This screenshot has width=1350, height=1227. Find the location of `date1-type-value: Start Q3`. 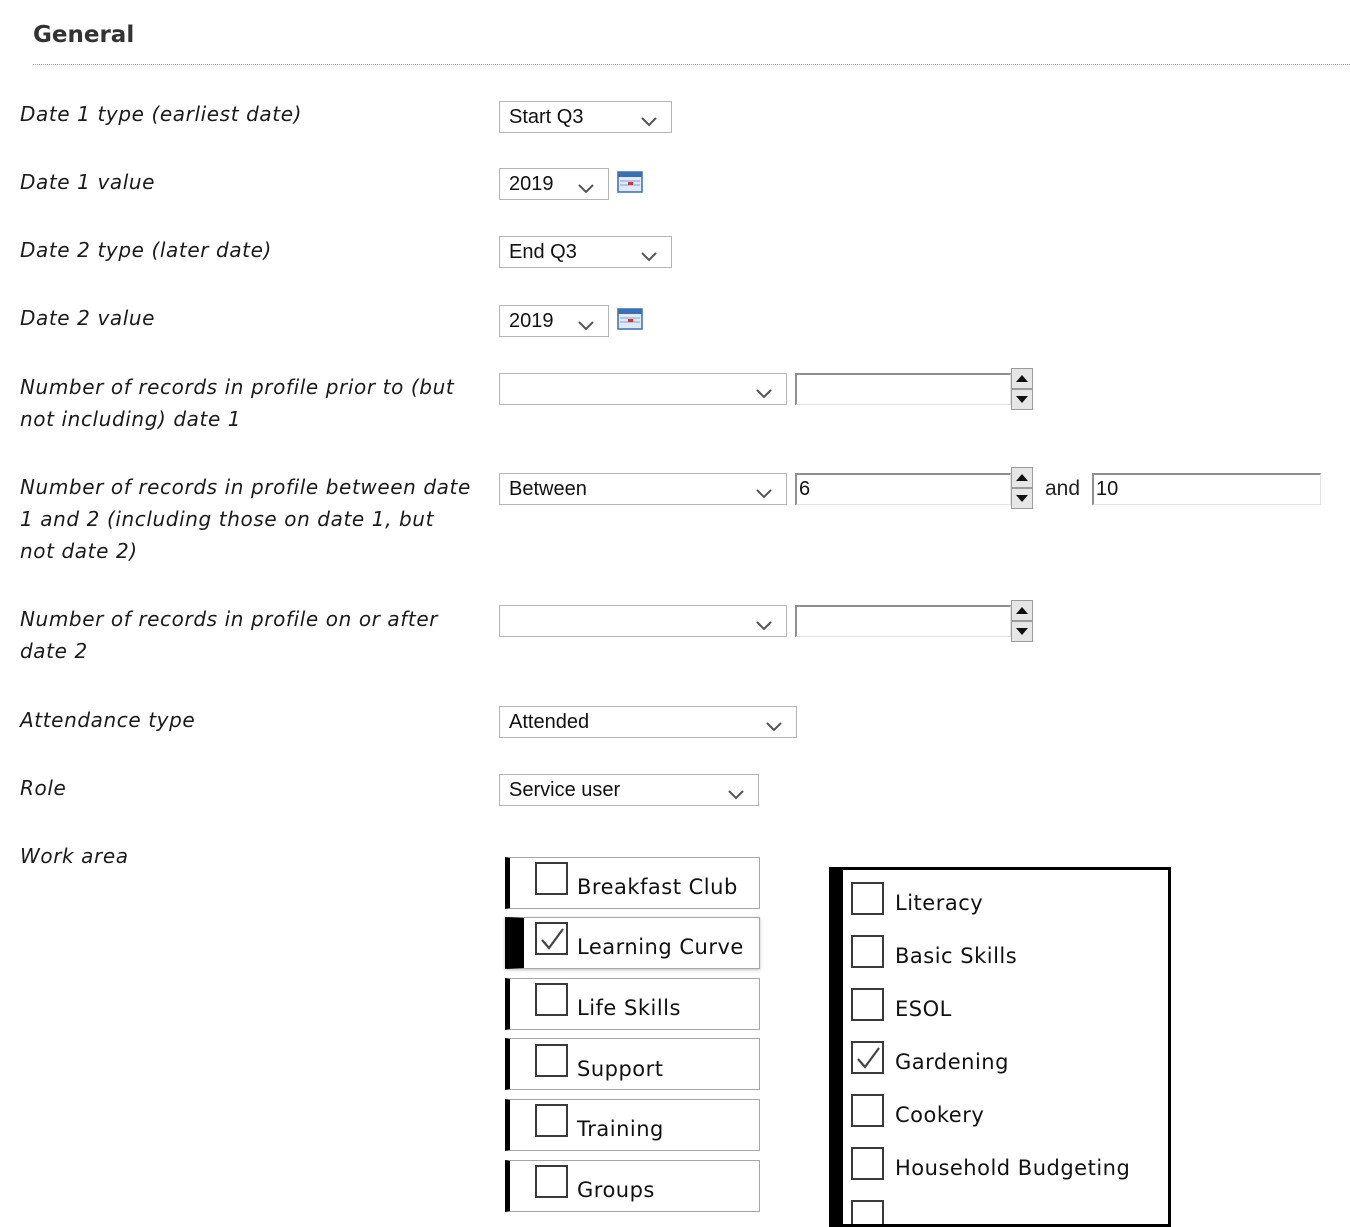

date1-type-value: Start Q3 is located at coordinates (546, 117).